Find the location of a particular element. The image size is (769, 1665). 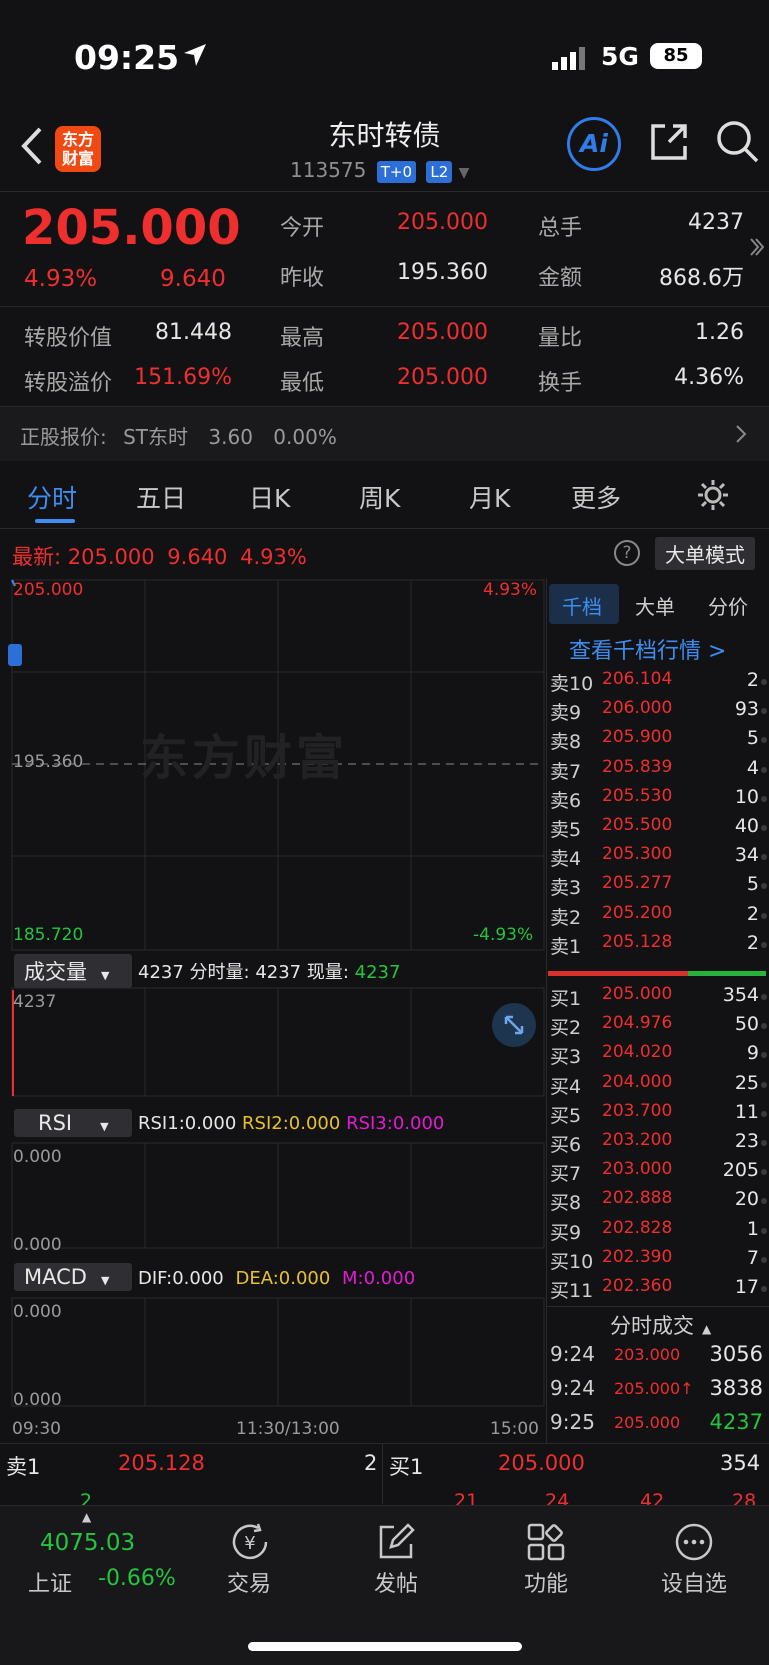

sell-level-row: 卖8 205.900 5 is located at coordinates (657, 741).